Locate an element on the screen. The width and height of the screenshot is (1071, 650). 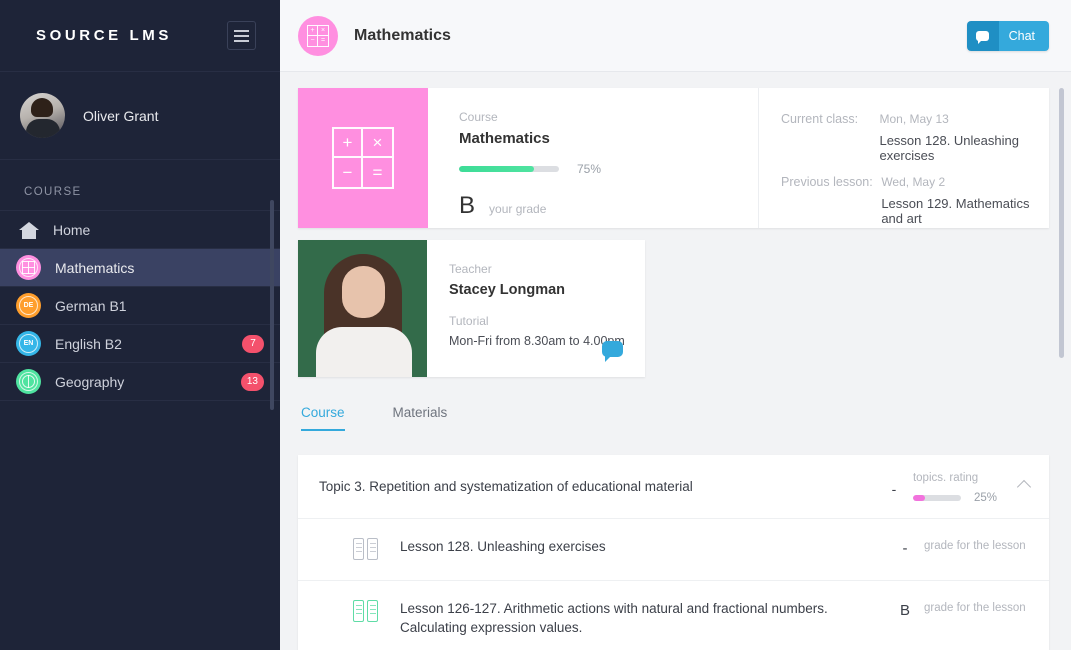
math-grid-icon is located at coordinates (28, 267).